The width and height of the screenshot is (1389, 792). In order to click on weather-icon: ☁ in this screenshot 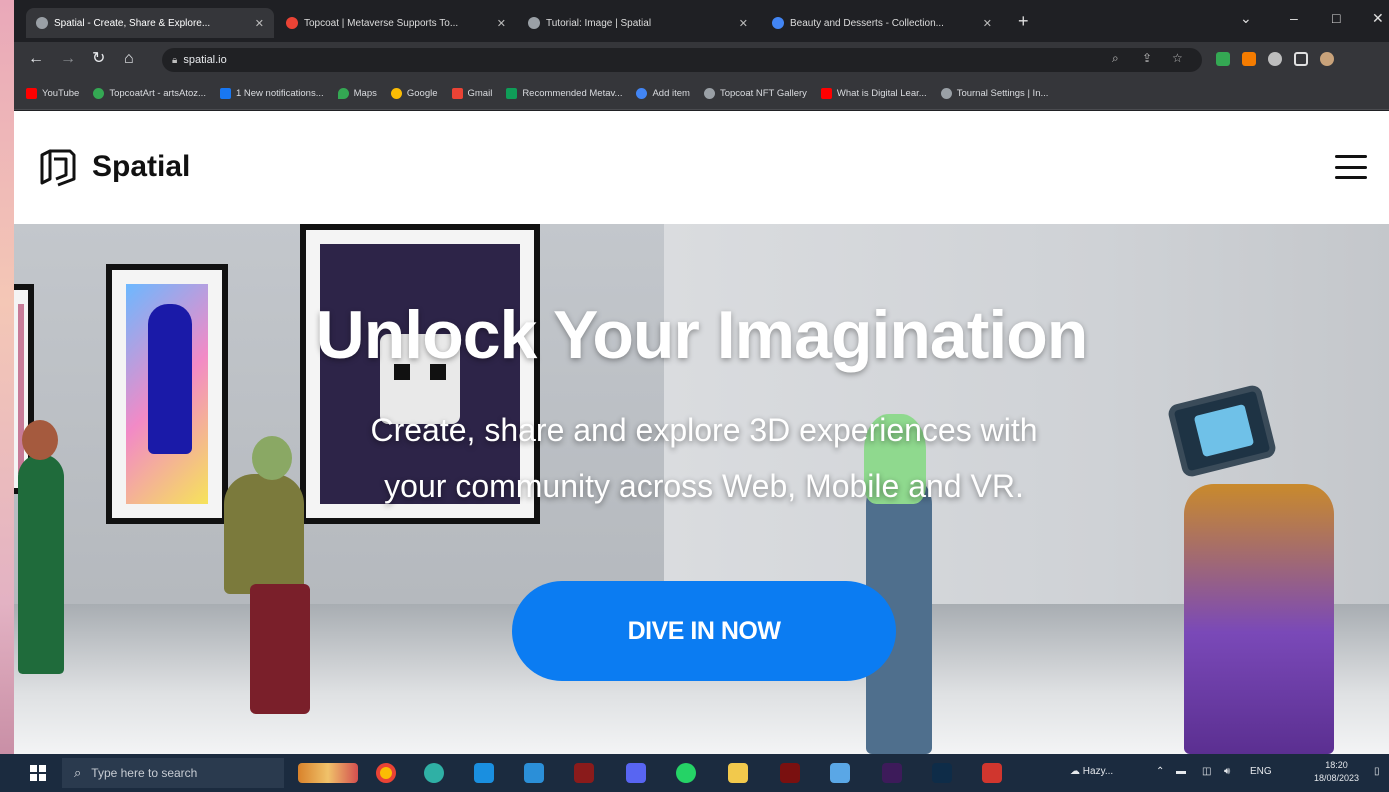, I will do `click(1075, 771)`.